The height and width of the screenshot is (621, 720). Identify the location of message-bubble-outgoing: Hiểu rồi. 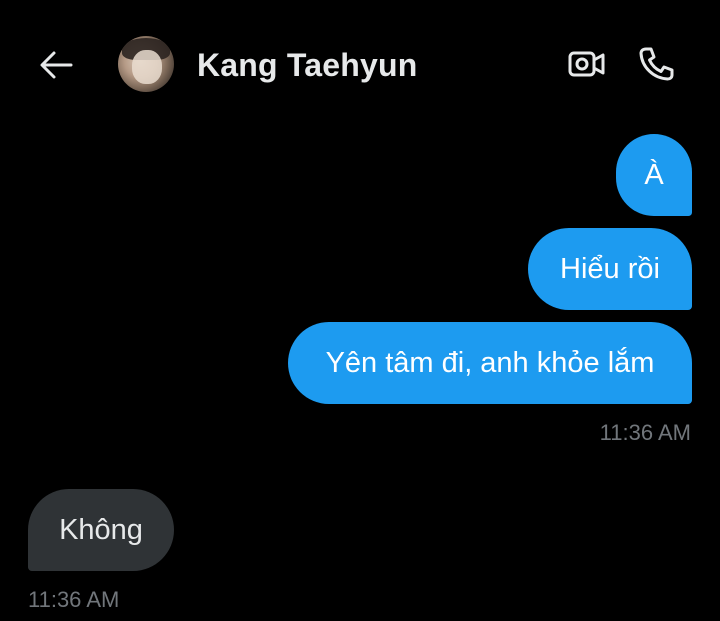
(610, 269).